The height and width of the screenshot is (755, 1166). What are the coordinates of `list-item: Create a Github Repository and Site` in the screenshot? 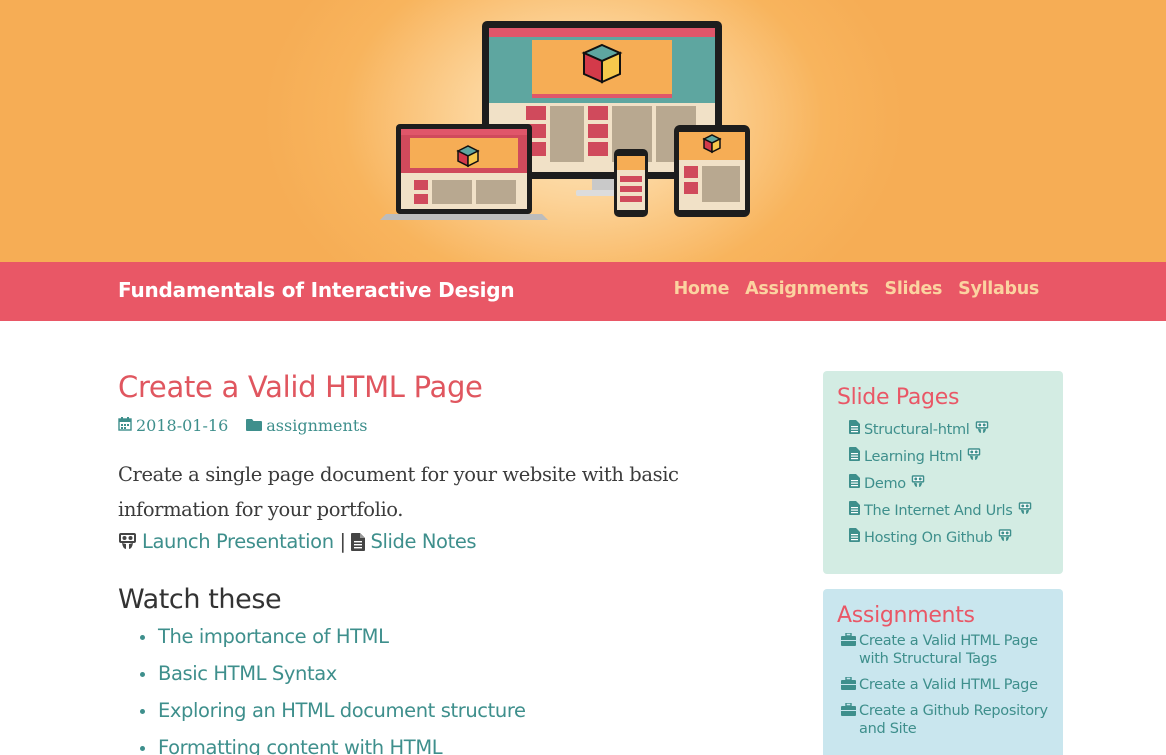 It's located at (943, 720).